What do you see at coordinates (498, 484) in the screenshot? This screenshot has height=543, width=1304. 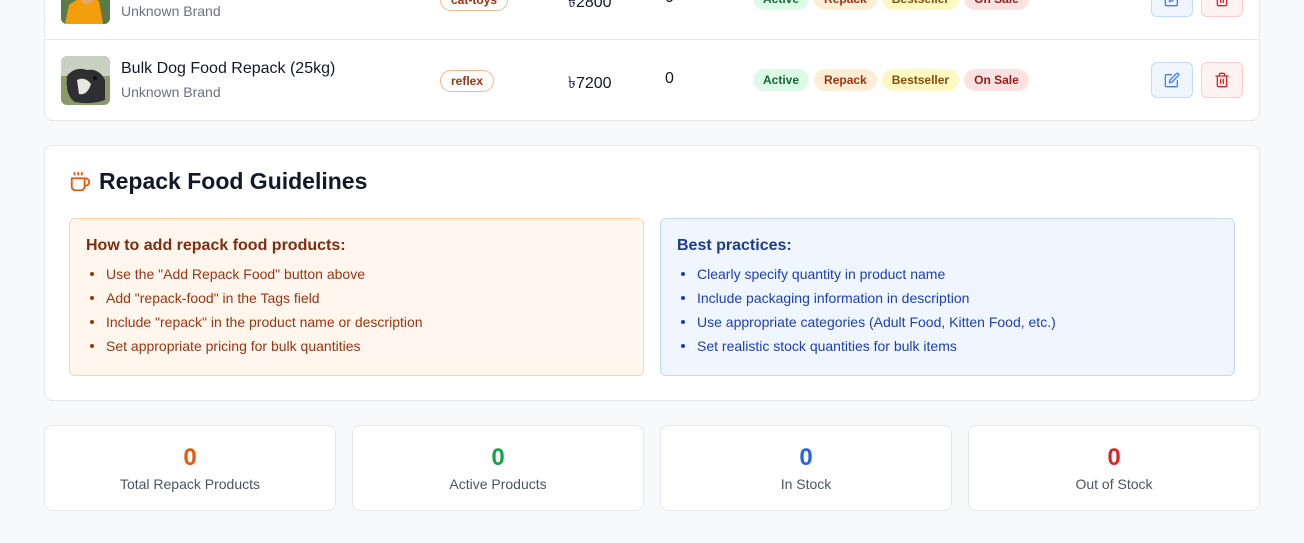 I see `stat-label: Active Products` at bounding box center [498, 484].